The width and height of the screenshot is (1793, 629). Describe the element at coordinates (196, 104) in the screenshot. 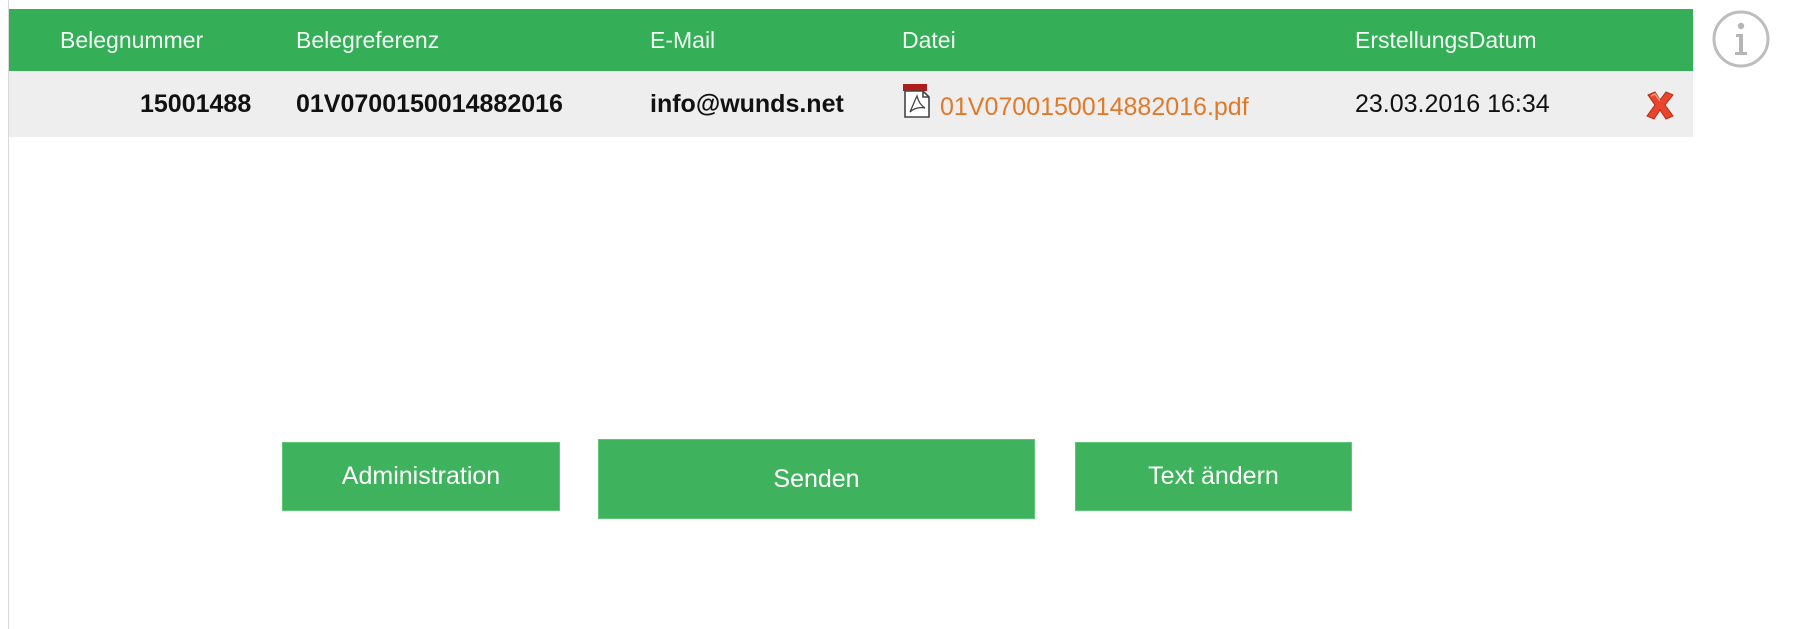

I see `cell-belegnummer: 15001488` at that location.